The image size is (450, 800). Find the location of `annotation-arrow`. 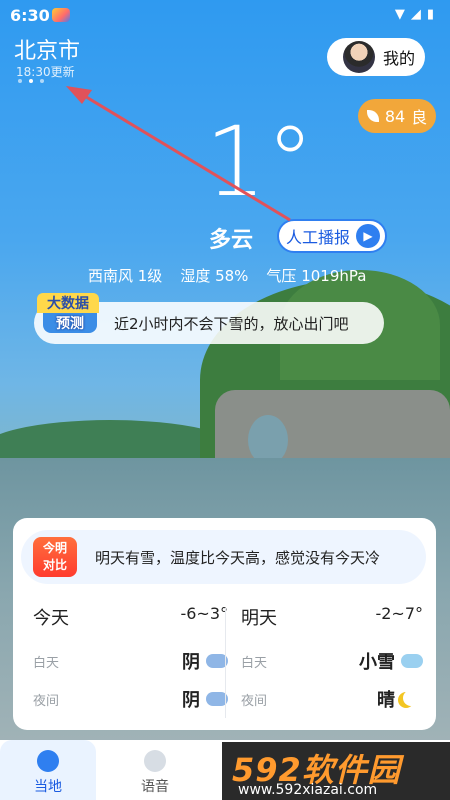

annotation-arrow is located at coordinates (178, 154).